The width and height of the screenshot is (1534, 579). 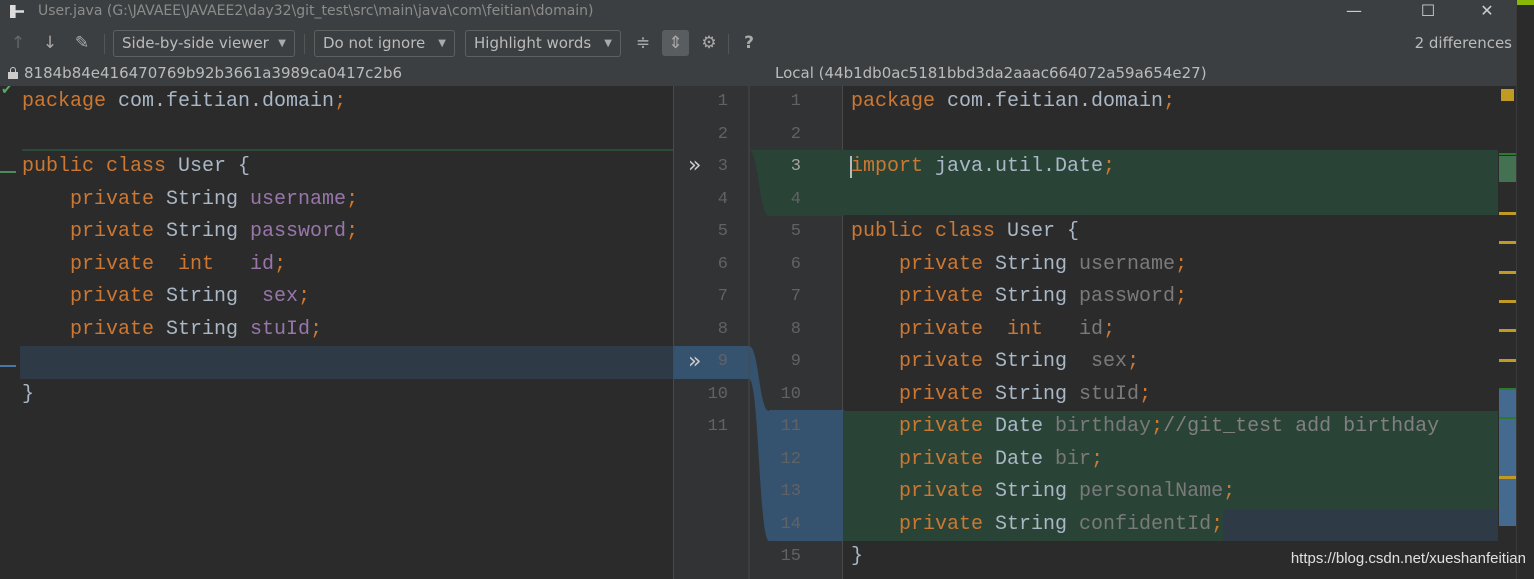 I want to click on right-line-number: 15, so click(x=790, y=556).